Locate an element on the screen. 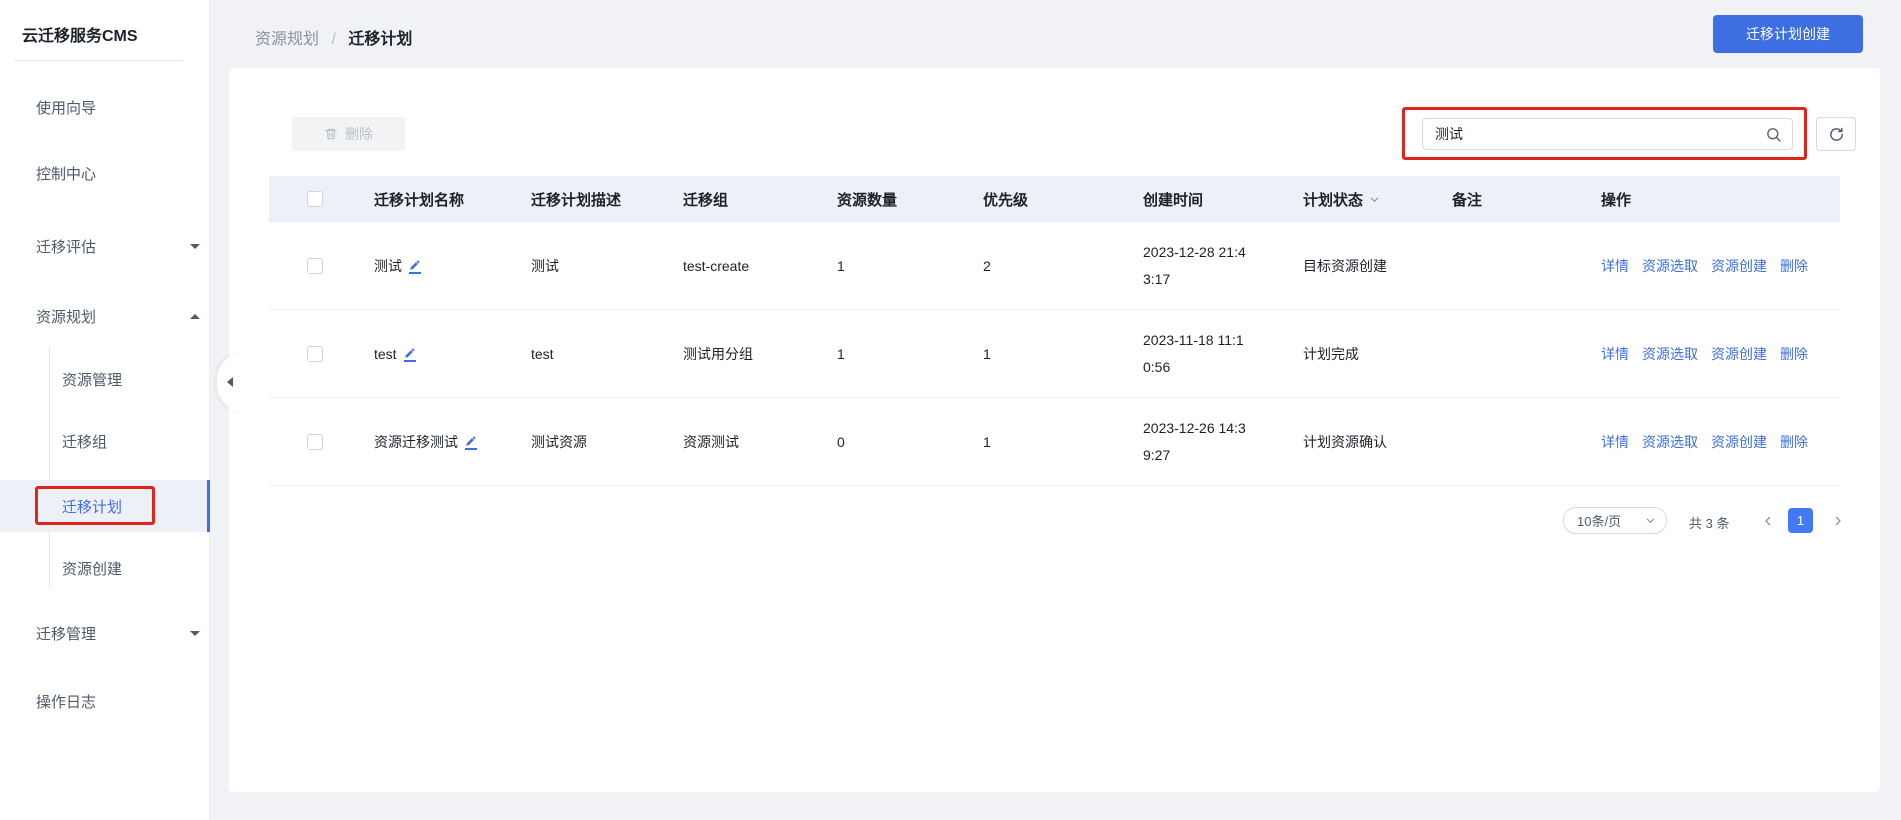  column-header-label: 计划状态 is located at coordinates (1333, 200).